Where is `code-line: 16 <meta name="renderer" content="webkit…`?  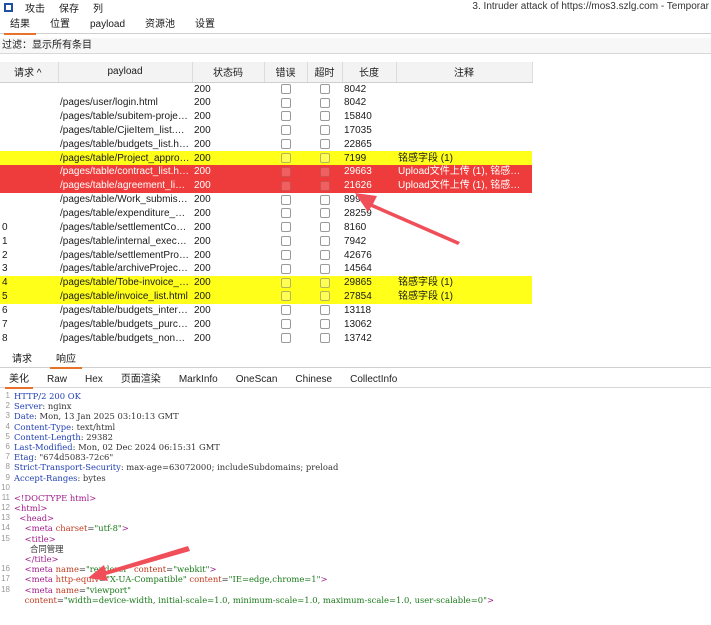
code-line: 16 <meta name="renderer" content="webkit… is located at coordinates (355, 569).